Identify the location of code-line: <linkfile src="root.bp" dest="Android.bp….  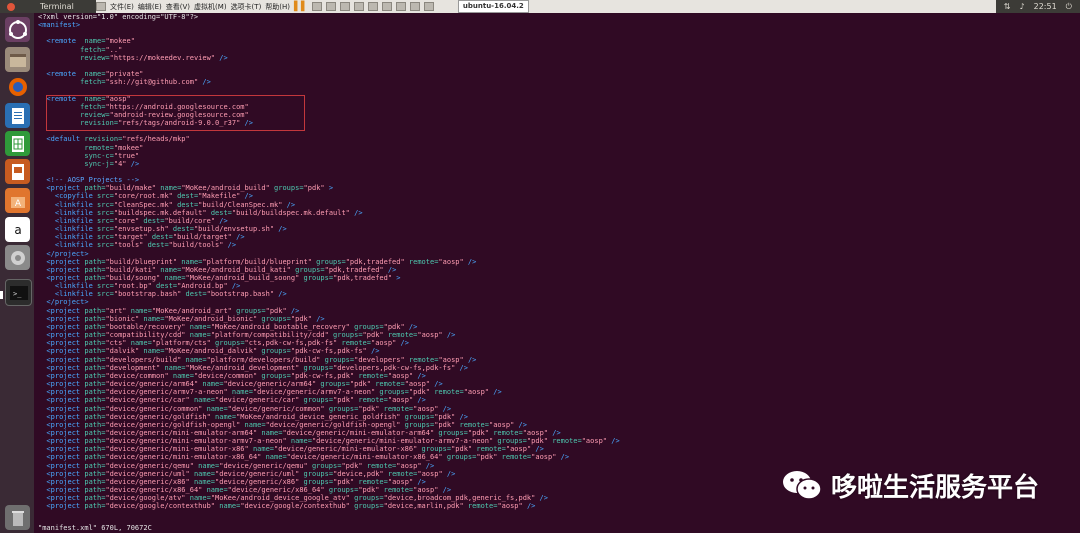
(559, 286).